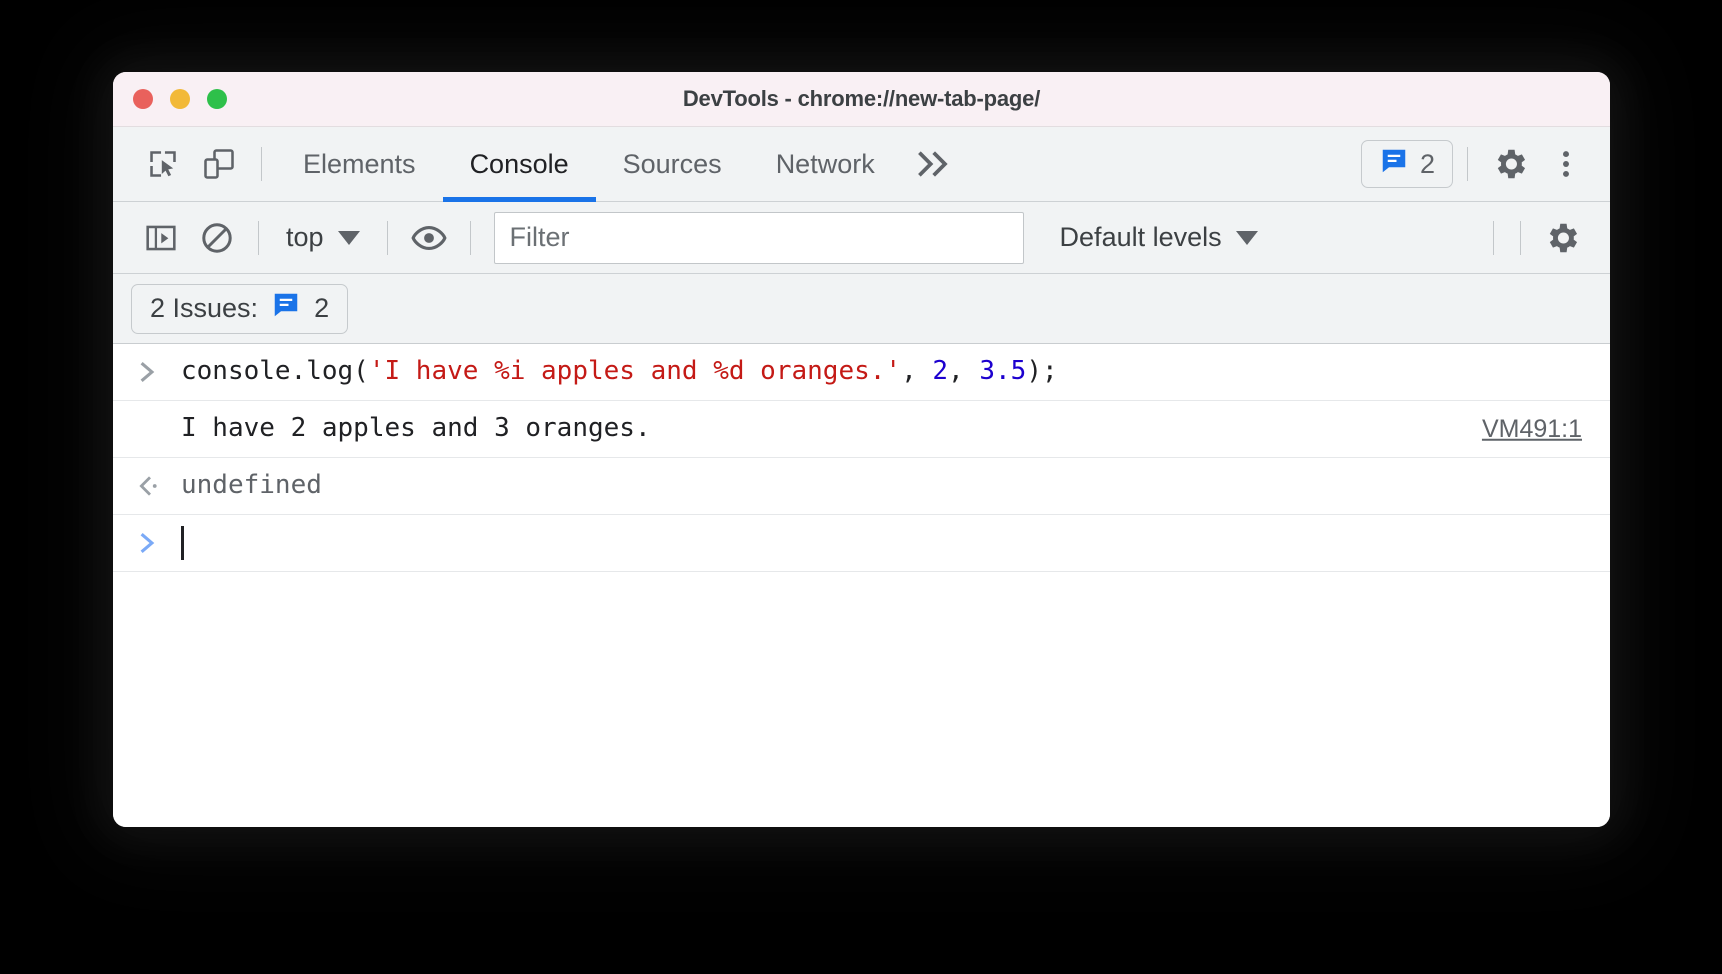  What do you see at coordinates (180, 99) in the screenshot?
I see `minimize-window-button` at bounding box center [180, 99].